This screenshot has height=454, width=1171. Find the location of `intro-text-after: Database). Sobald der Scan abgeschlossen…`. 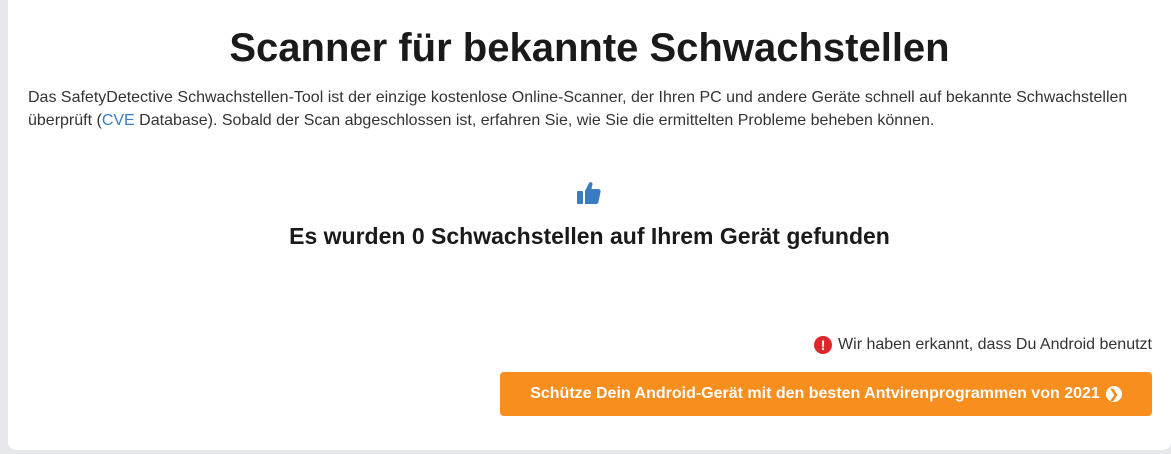

intro-text-after: Database). Sobald der Scan abgeschlossen… is located at coordinates (534, 120).